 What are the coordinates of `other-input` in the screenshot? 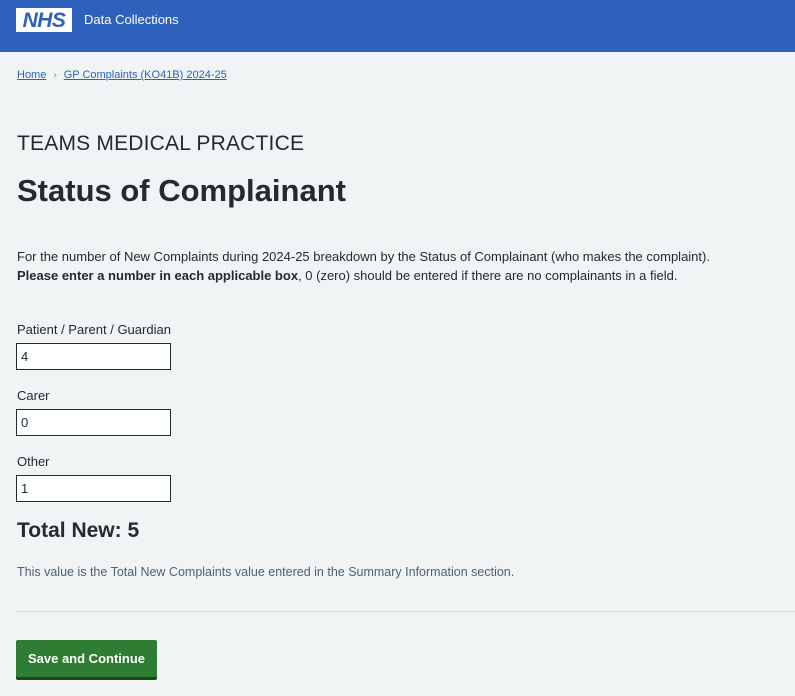 It's located at (93, 488).